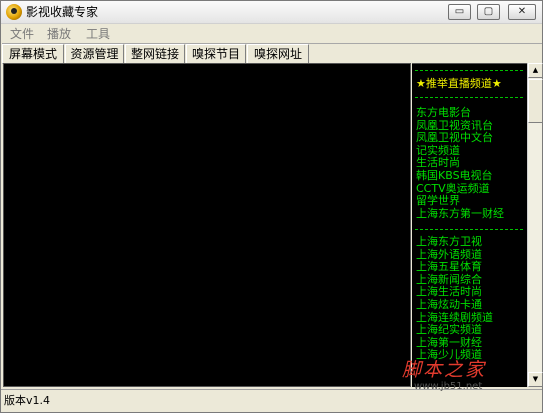 This screenshot has width=543, height=413. What do you see at coordinates (14, 12) in the screenshot?
I see `app-icon` at bounding box center [14, 12].